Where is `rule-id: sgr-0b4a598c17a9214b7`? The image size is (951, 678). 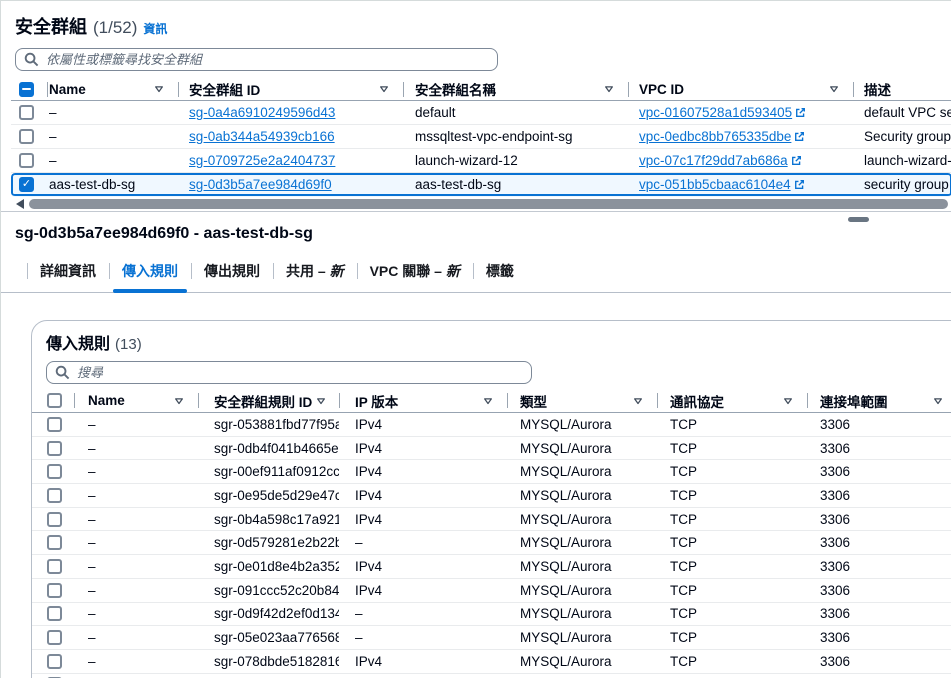
rule-id: sgr-0b4a598c17a9214b7 is located at coordinates (276, 519).